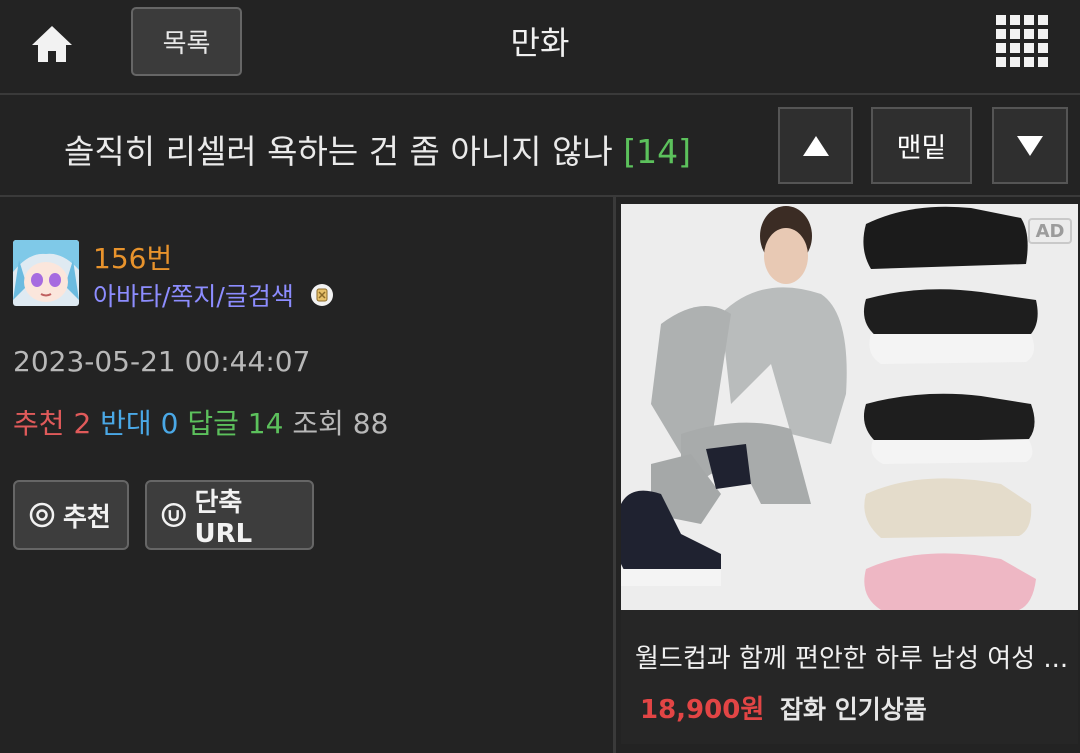 This screenshot has height=753, width=1080. I want to click on subject-bar: 솔직히 리셀러 욕하는 건 좀 아니지 않나 [14] 맨밑, so click(540, 146).